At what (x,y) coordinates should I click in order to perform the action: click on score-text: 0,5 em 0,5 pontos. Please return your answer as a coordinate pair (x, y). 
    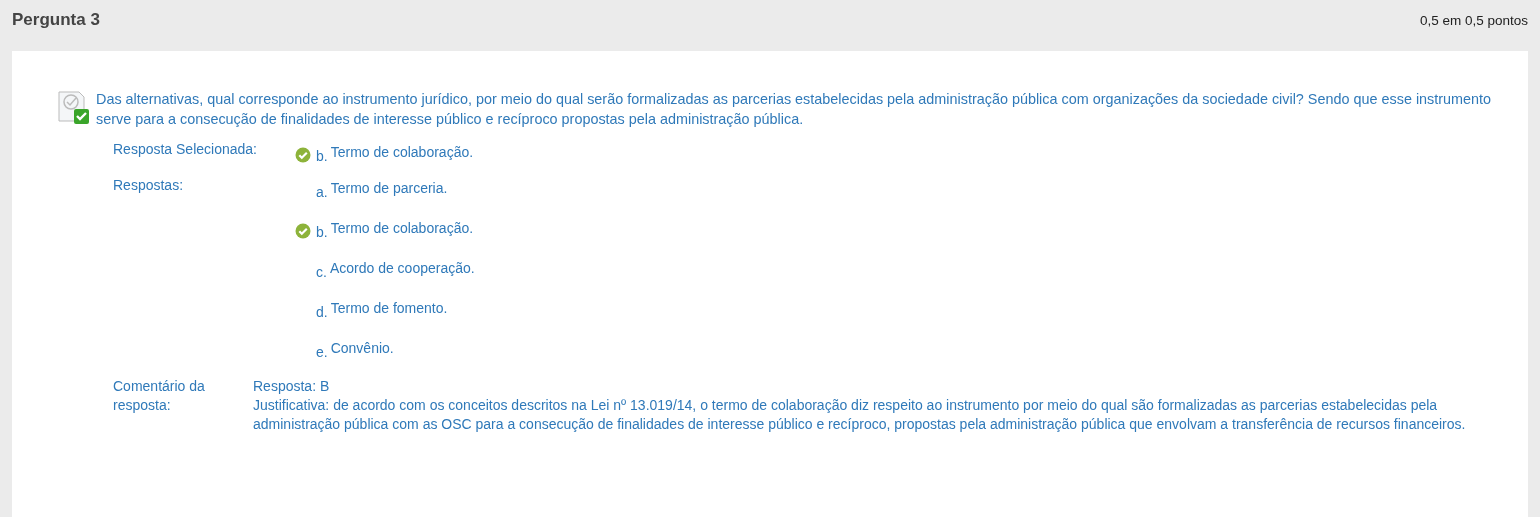
    Looking at the image, I should click on (1473, 20).